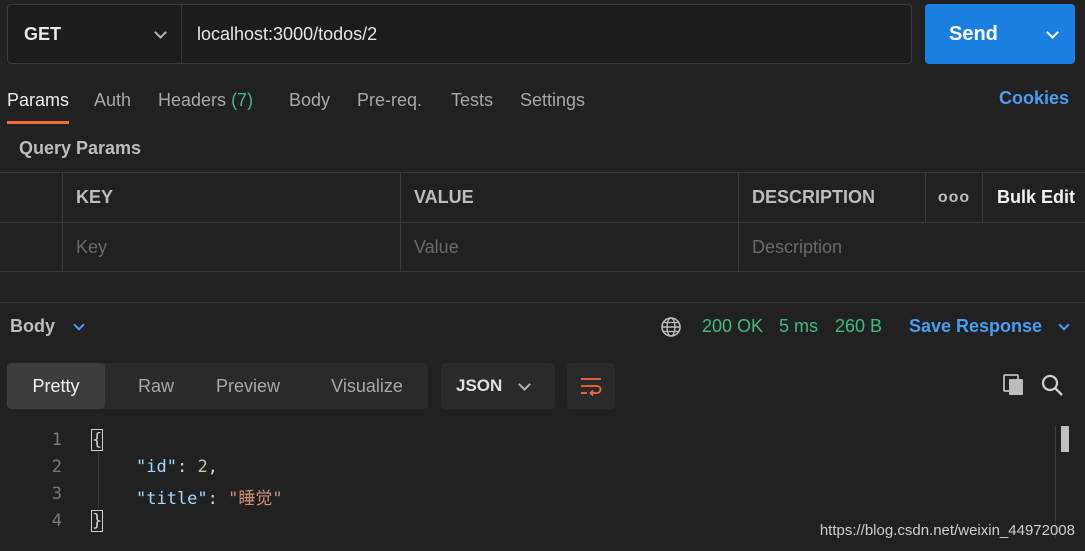  Describe the element at coordinates (1033, 197) in the screenshot. I see `bulk-edit-button: Bulk Edit` at that location.